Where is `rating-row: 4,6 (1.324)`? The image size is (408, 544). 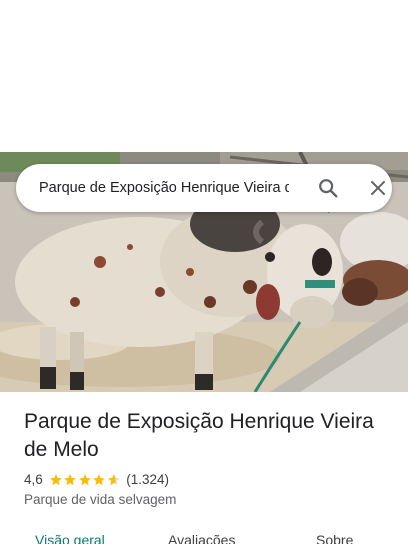 rating-row: 4,6 (1.324) is located at coordinates (209, 479).